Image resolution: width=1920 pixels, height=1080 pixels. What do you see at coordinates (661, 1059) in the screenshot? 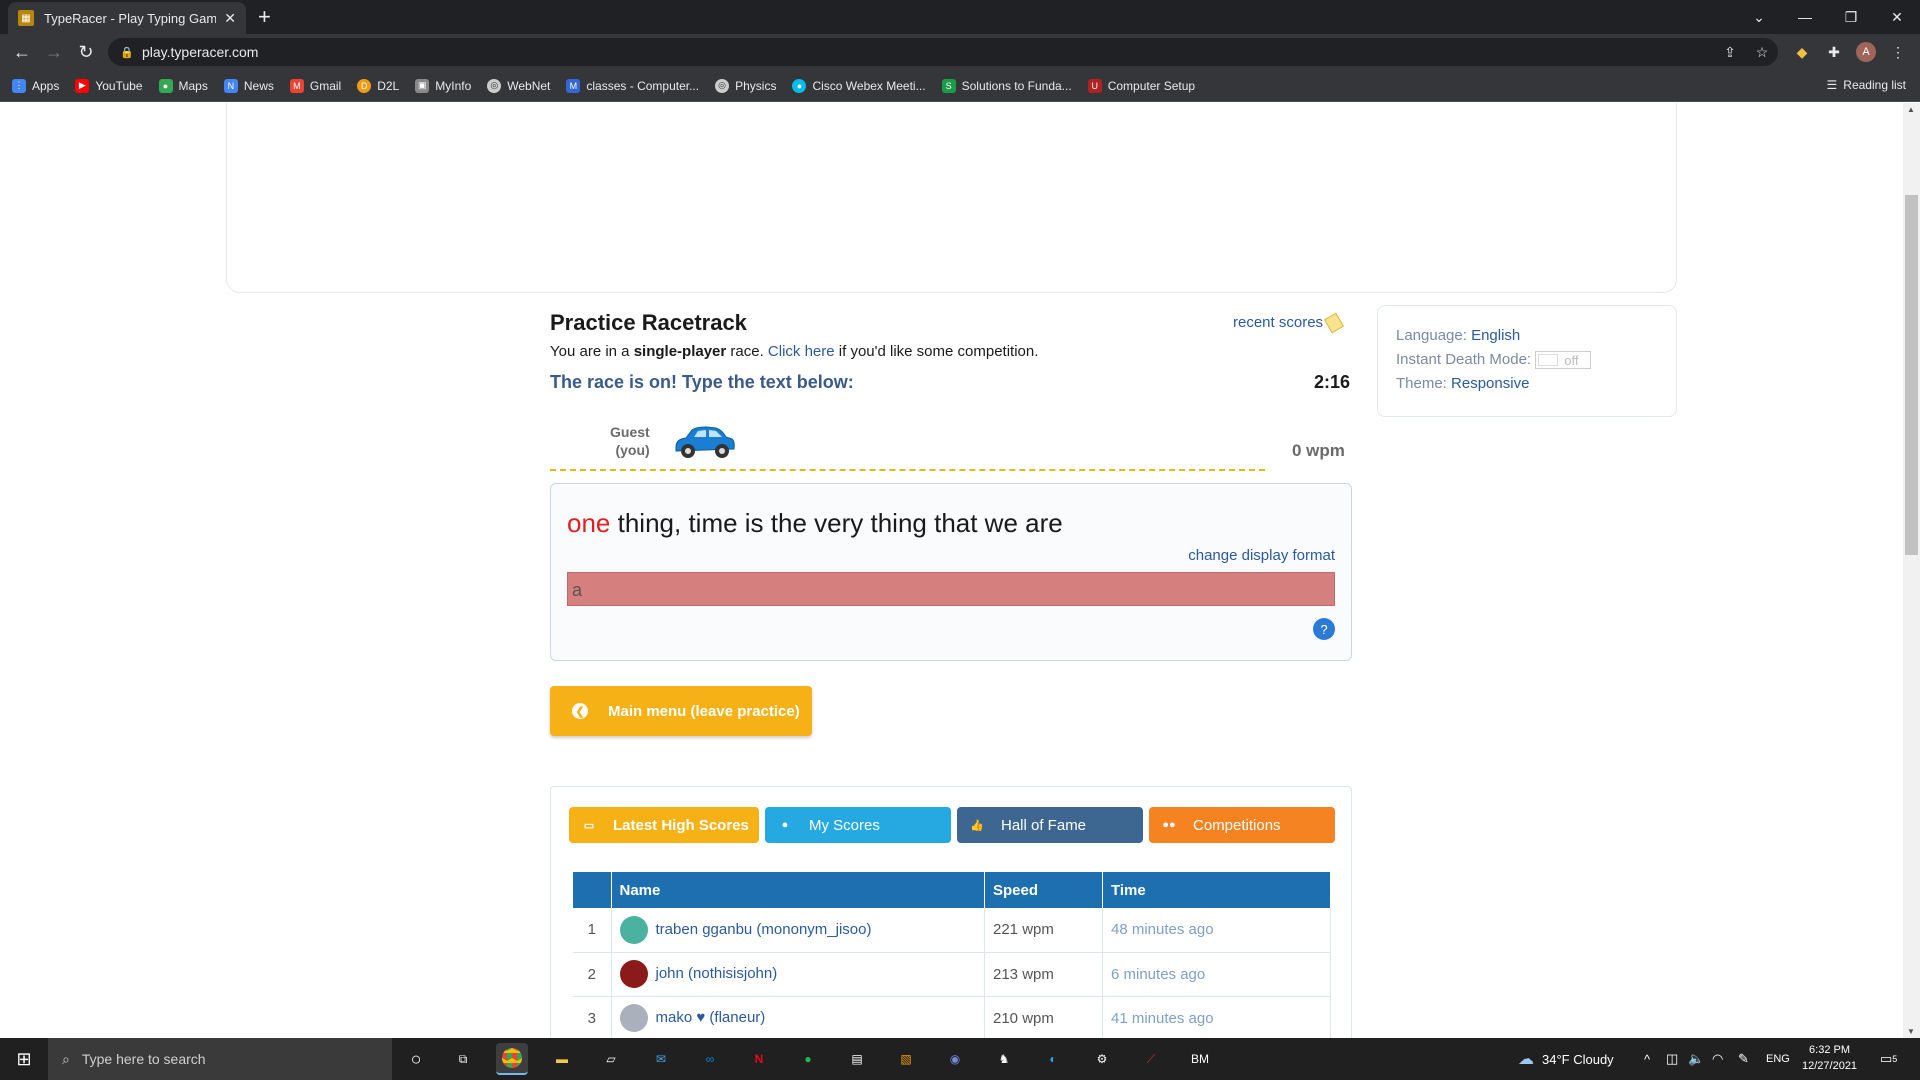
I see `mail-icon: ✉` at bounding box center [661, 1059].